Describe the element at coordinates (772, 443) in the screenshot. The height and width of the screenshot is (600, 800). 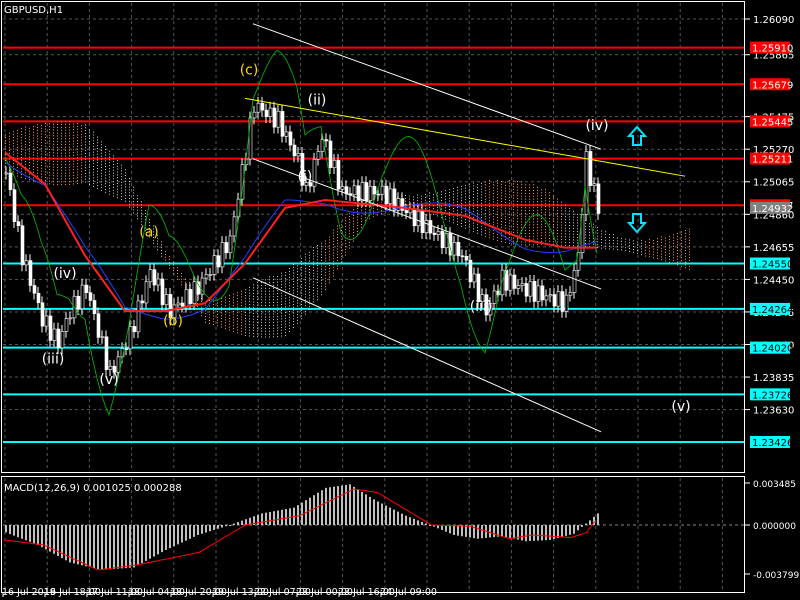
I see `level-label: 1.23426` at that location.